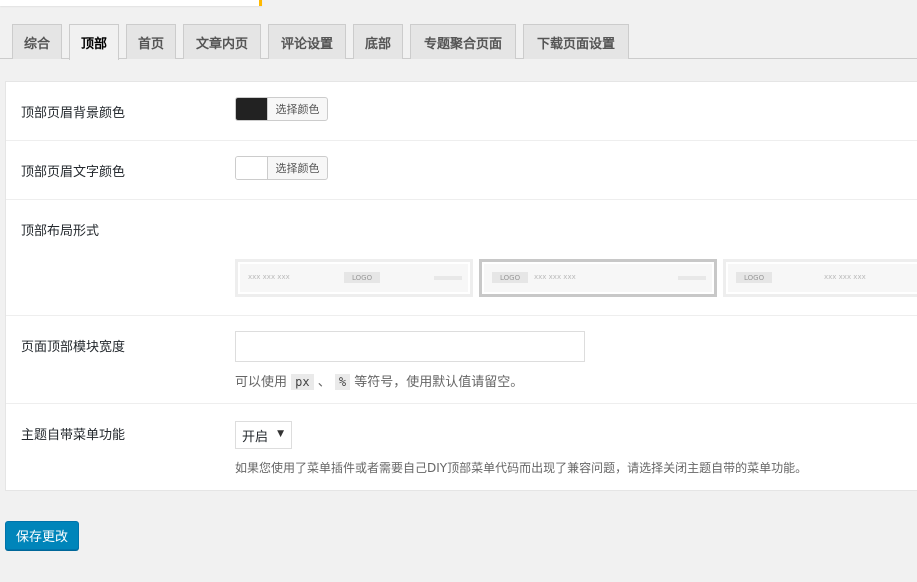 Image resolution: width=917 pixels, height=582 pixels. What do you see at coordinates (261, 382) in the screenshot?
I see `width-help-before: 可以使用` at bounding box center [261, 382].